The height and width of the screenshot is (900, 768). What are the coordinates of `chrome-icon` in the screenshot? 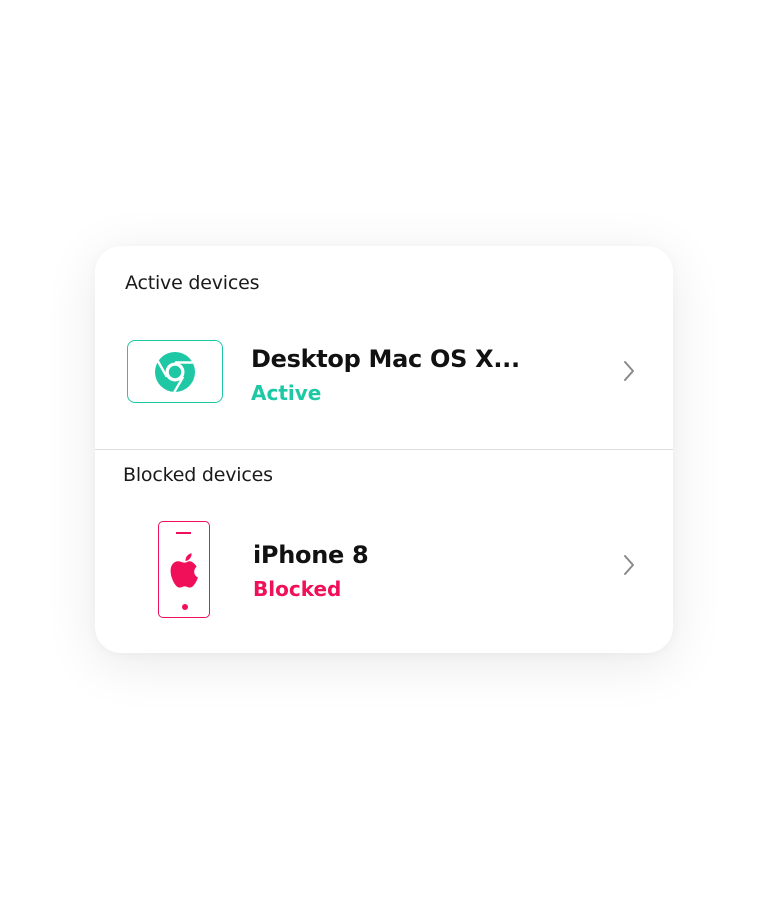 It's located at (175, 372).